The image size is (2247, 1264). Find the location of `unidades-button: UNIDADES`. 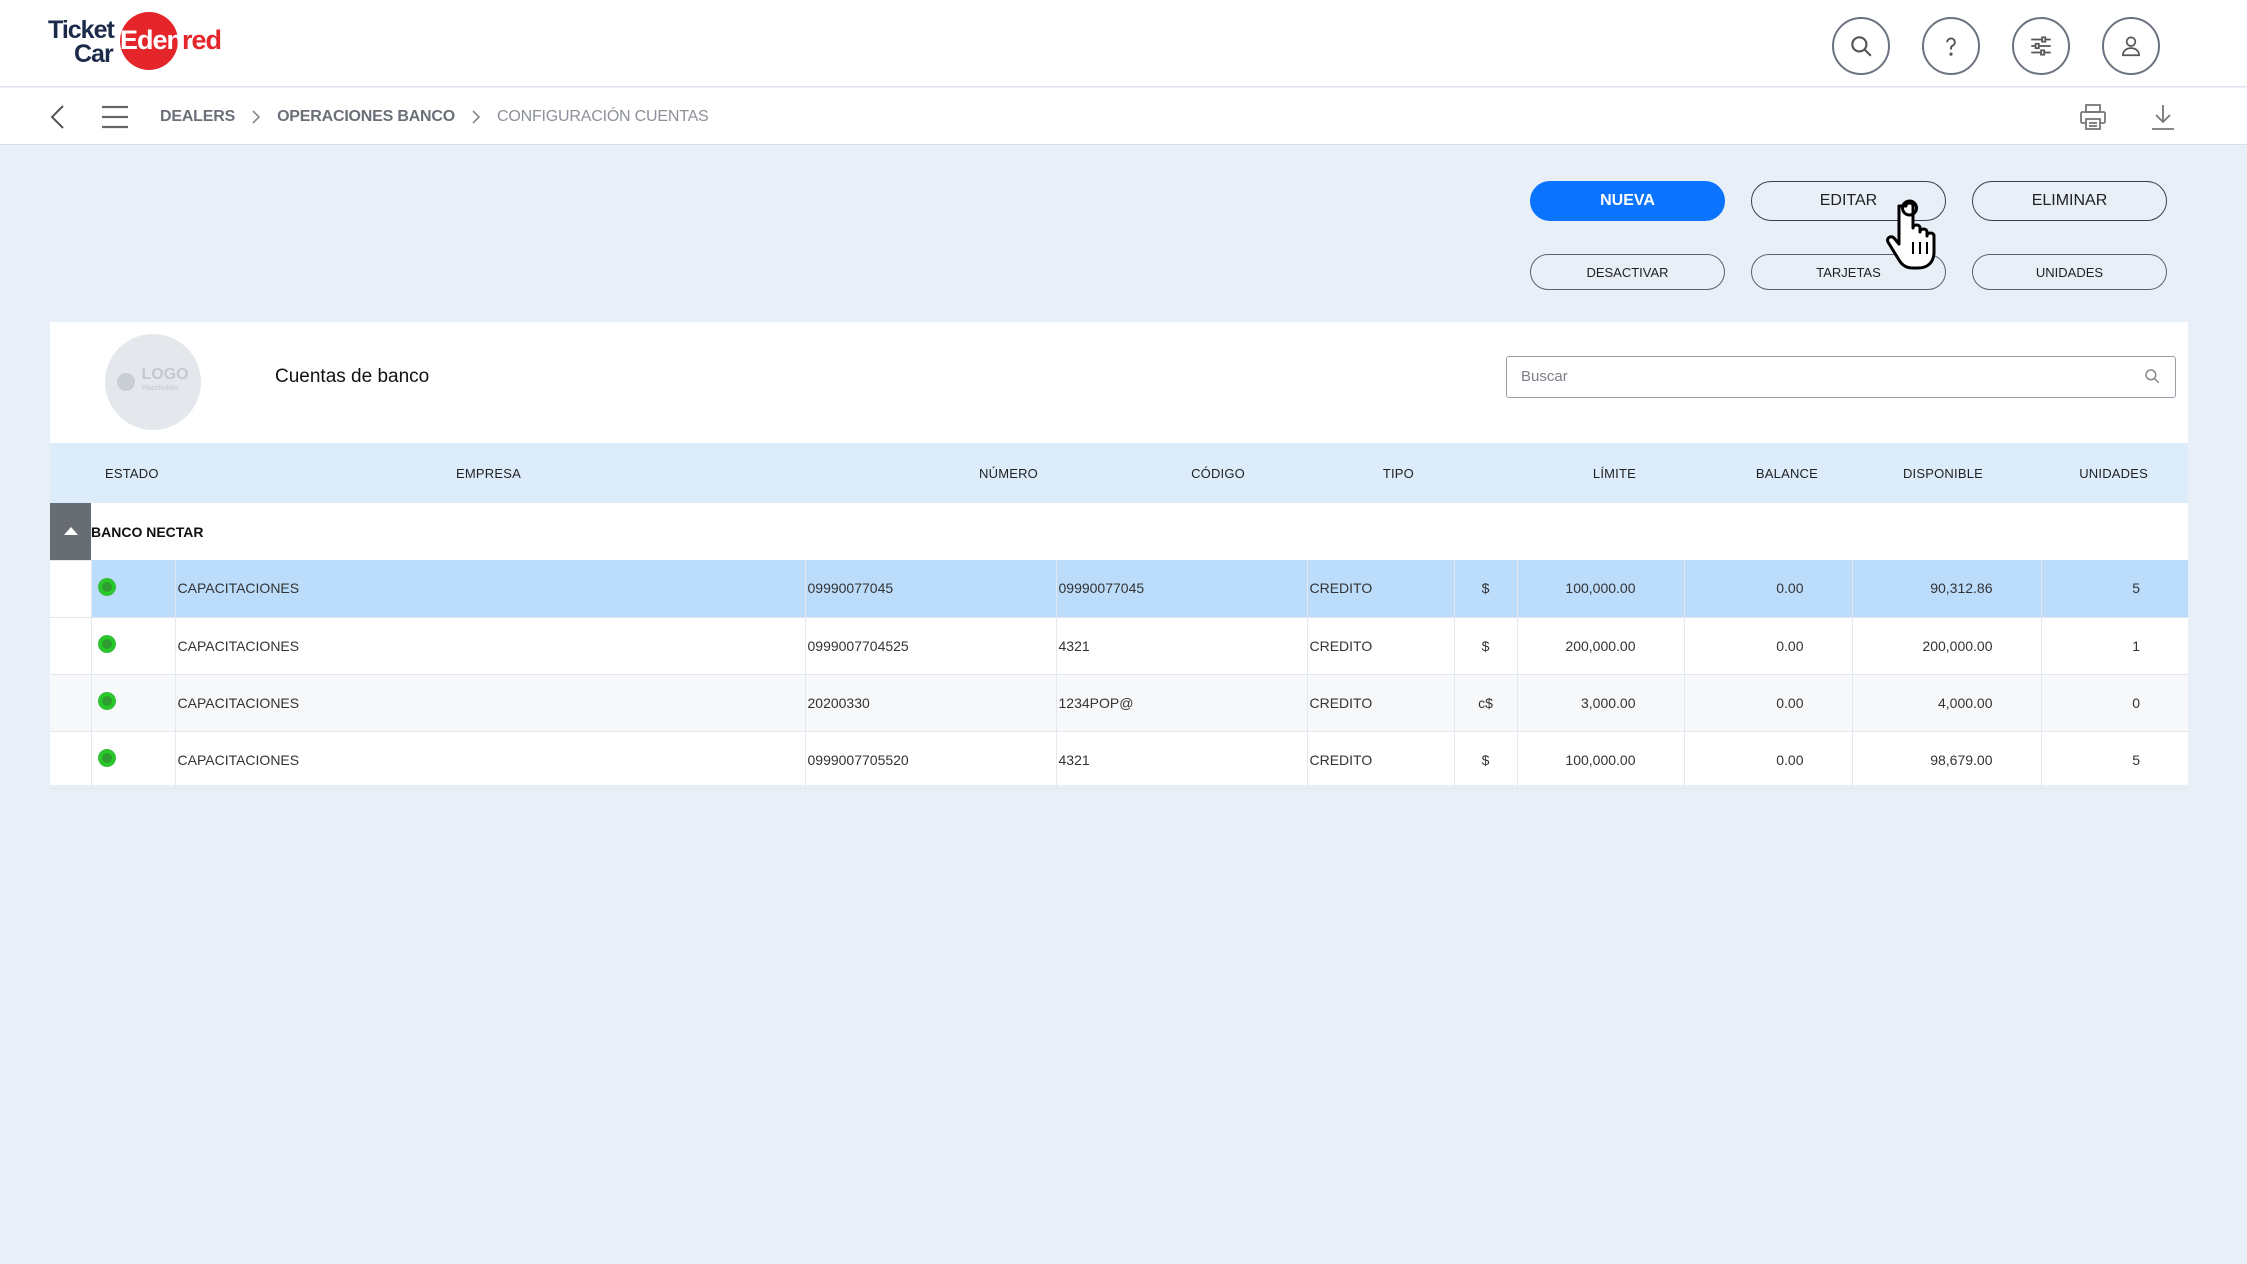

unidades-button: UNIDADES is located at coordinates (2069, 272).